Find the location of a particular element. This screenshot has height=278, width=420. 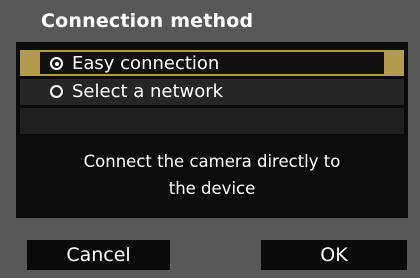

option-easy-connection: Easy connection is located at coordinates (212, 63).